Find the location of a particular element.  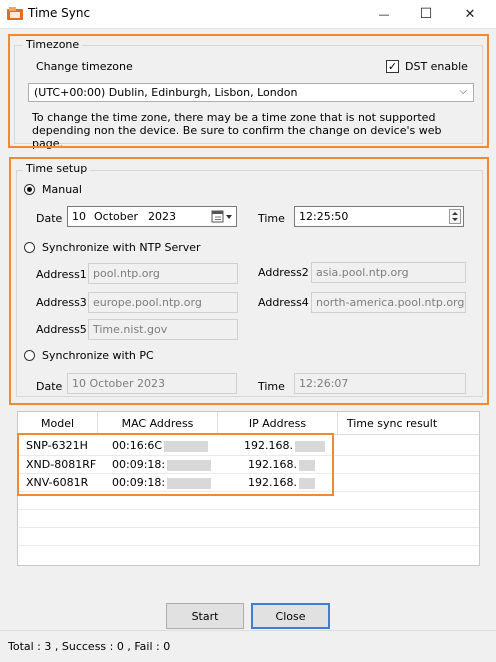

start-button: Start is located at coordinates (205, 616).